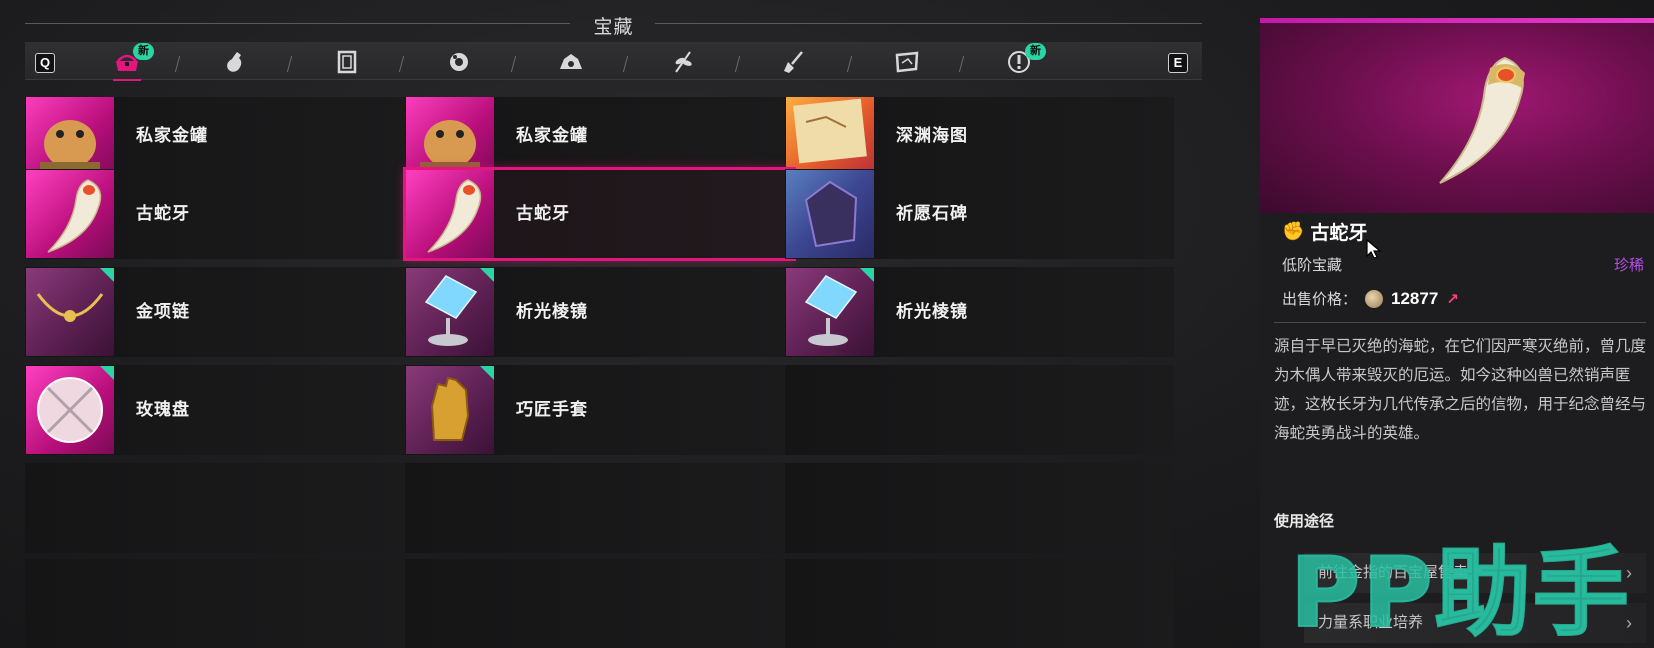  What do you see at coordinates (1021, 60) in the screenshot?
I see `tab-alert: 新` at bounding box center [1021, 60].